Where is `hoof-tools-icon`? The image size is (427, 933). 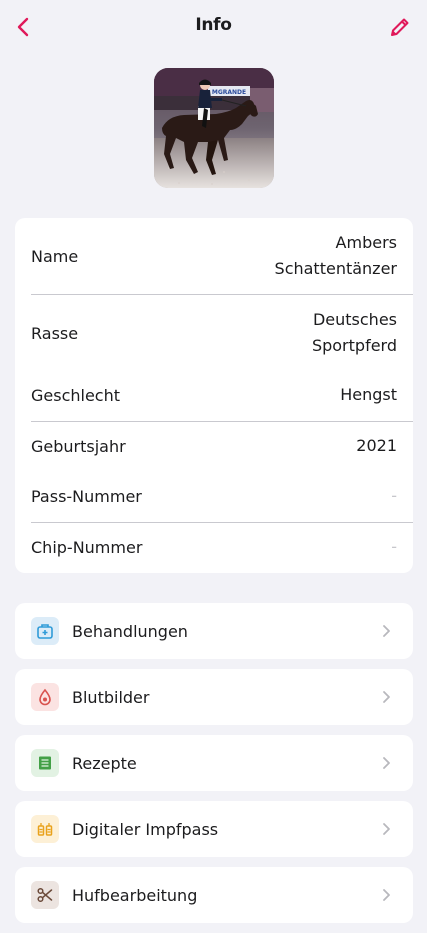
hoof-tools-icon is located at coordinates (45, 895).